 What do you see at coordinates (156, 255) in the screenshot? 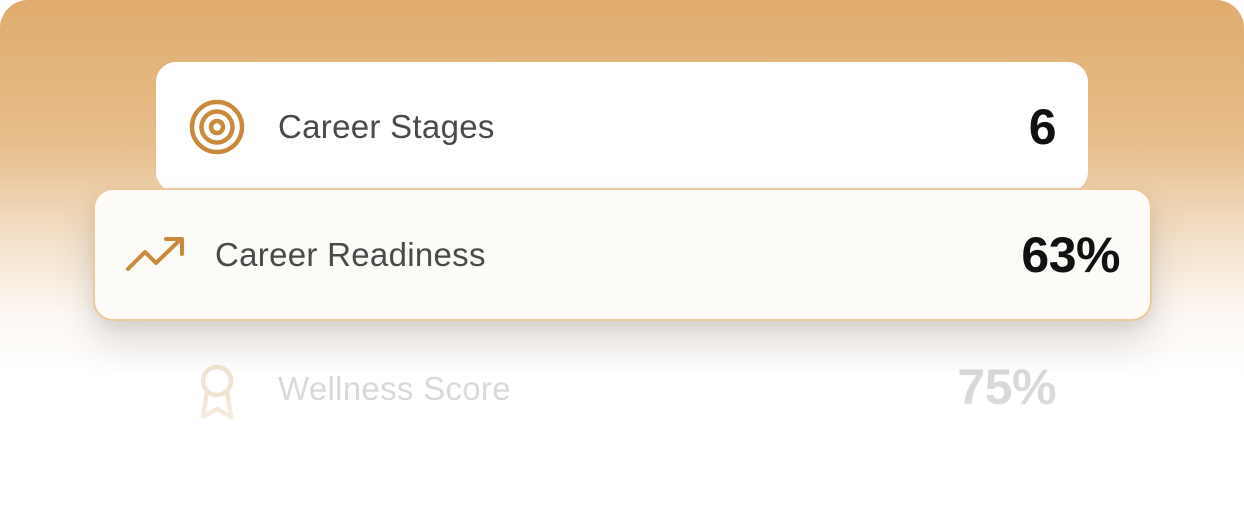
I see `trending-up-icon` at bounding box center [156, 255].